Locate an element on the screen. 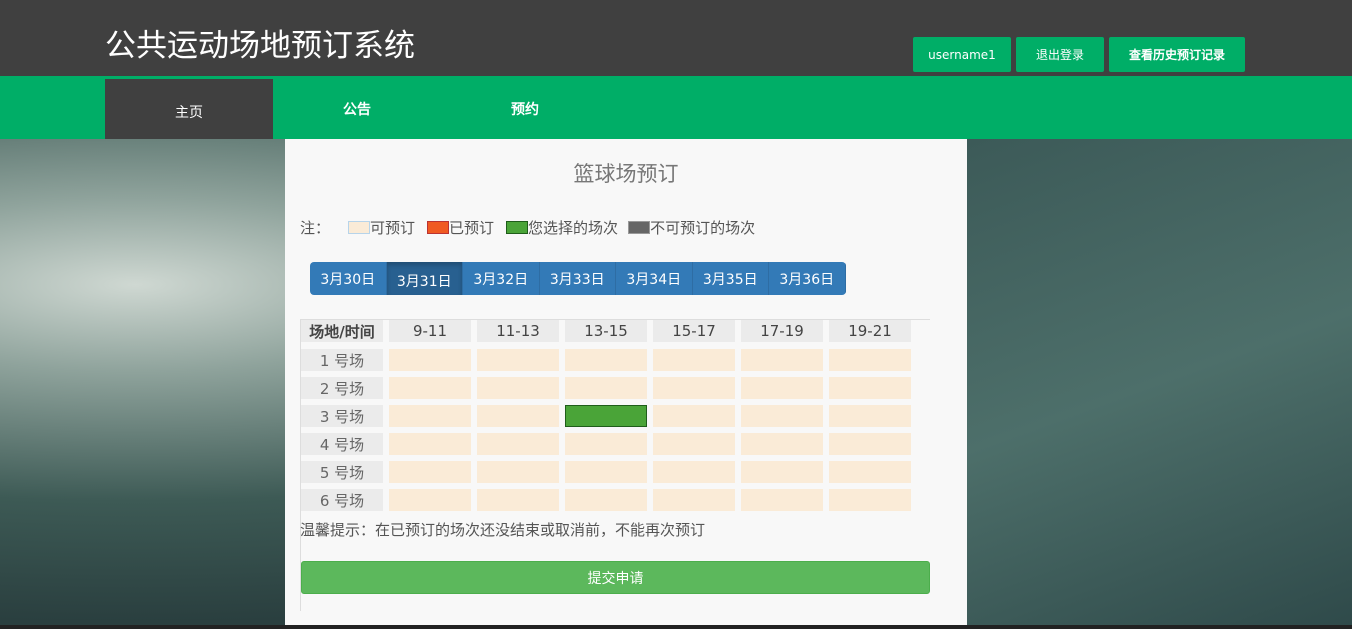  username-button: username1 is located at coordinates (962, 54).